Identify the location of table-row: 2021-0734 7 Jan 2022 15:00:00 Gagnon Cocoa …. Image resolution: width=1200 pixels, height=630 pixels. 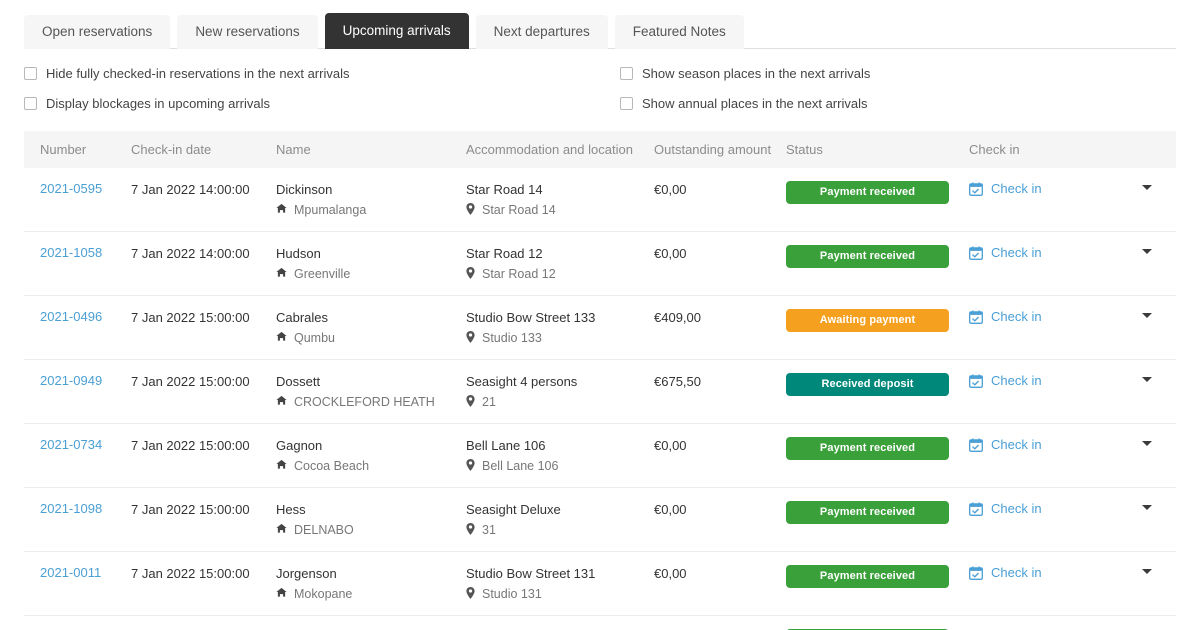
(600, 455).